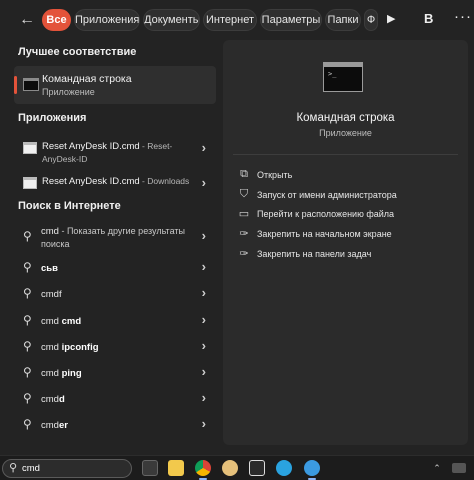  I want to click on play-icon: ▶, so click(391, 18).